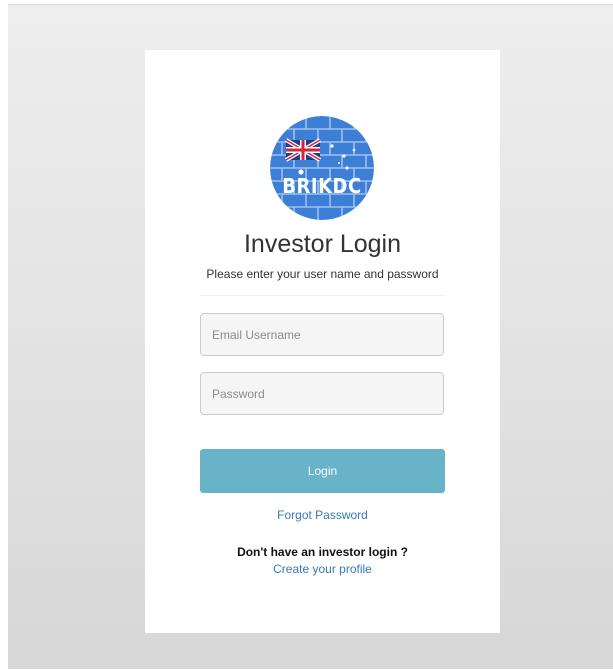  I want to click on logo-text: BRIKDC, so click(322, 186).